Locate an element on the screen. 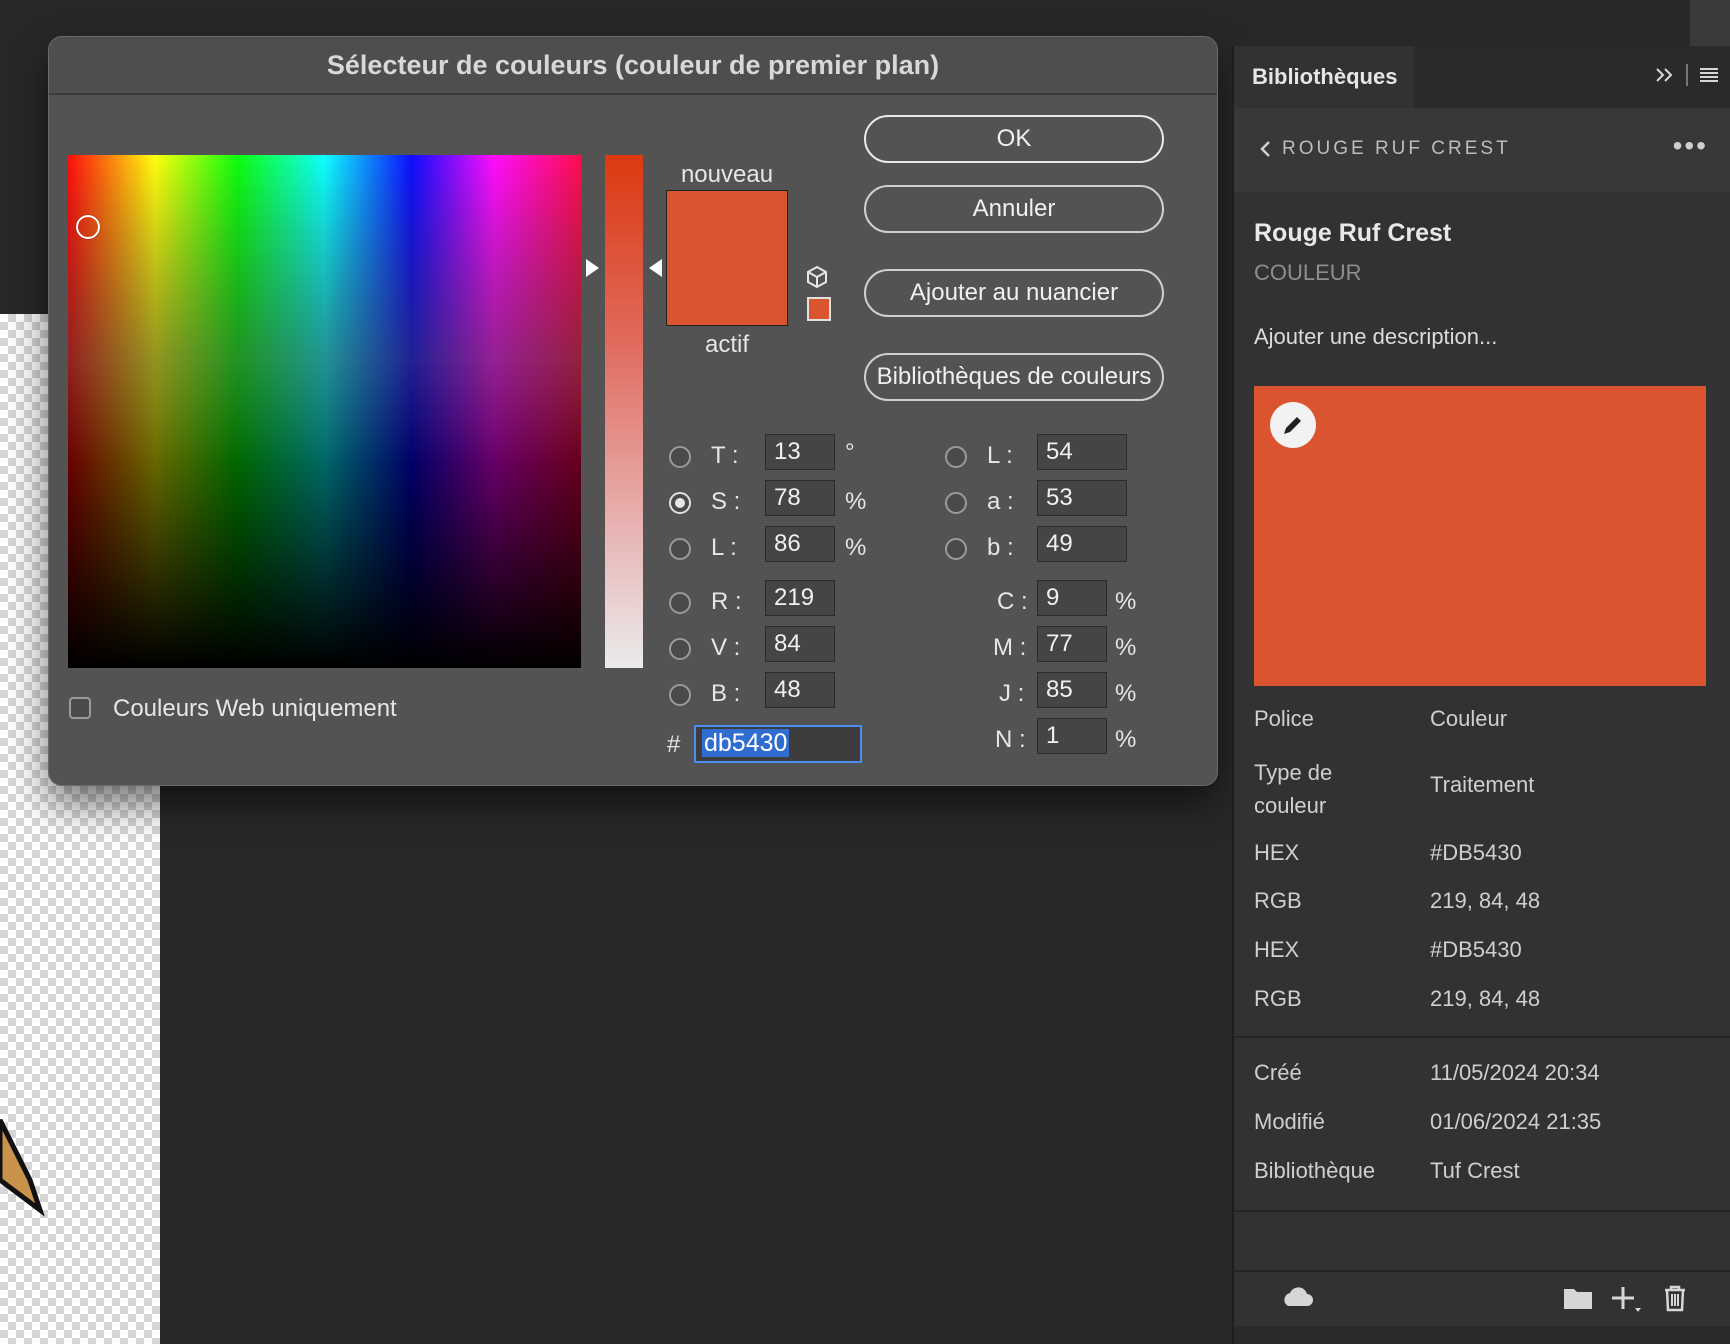 The height and width of the screenshot is (1344, 1730). pencil-icon is located at coordinates (1292, 425).